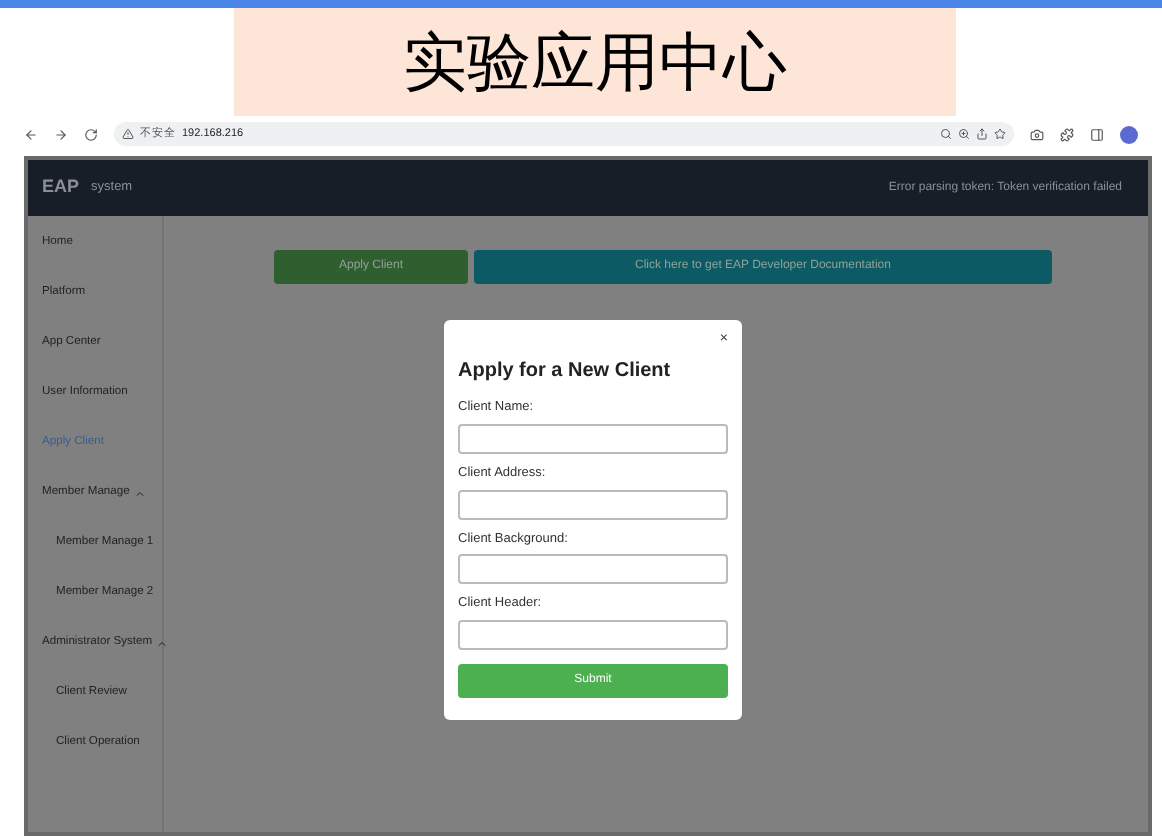 This screenshot has height=836, width=1162. I want to click on share-icon, so click(982, 134).